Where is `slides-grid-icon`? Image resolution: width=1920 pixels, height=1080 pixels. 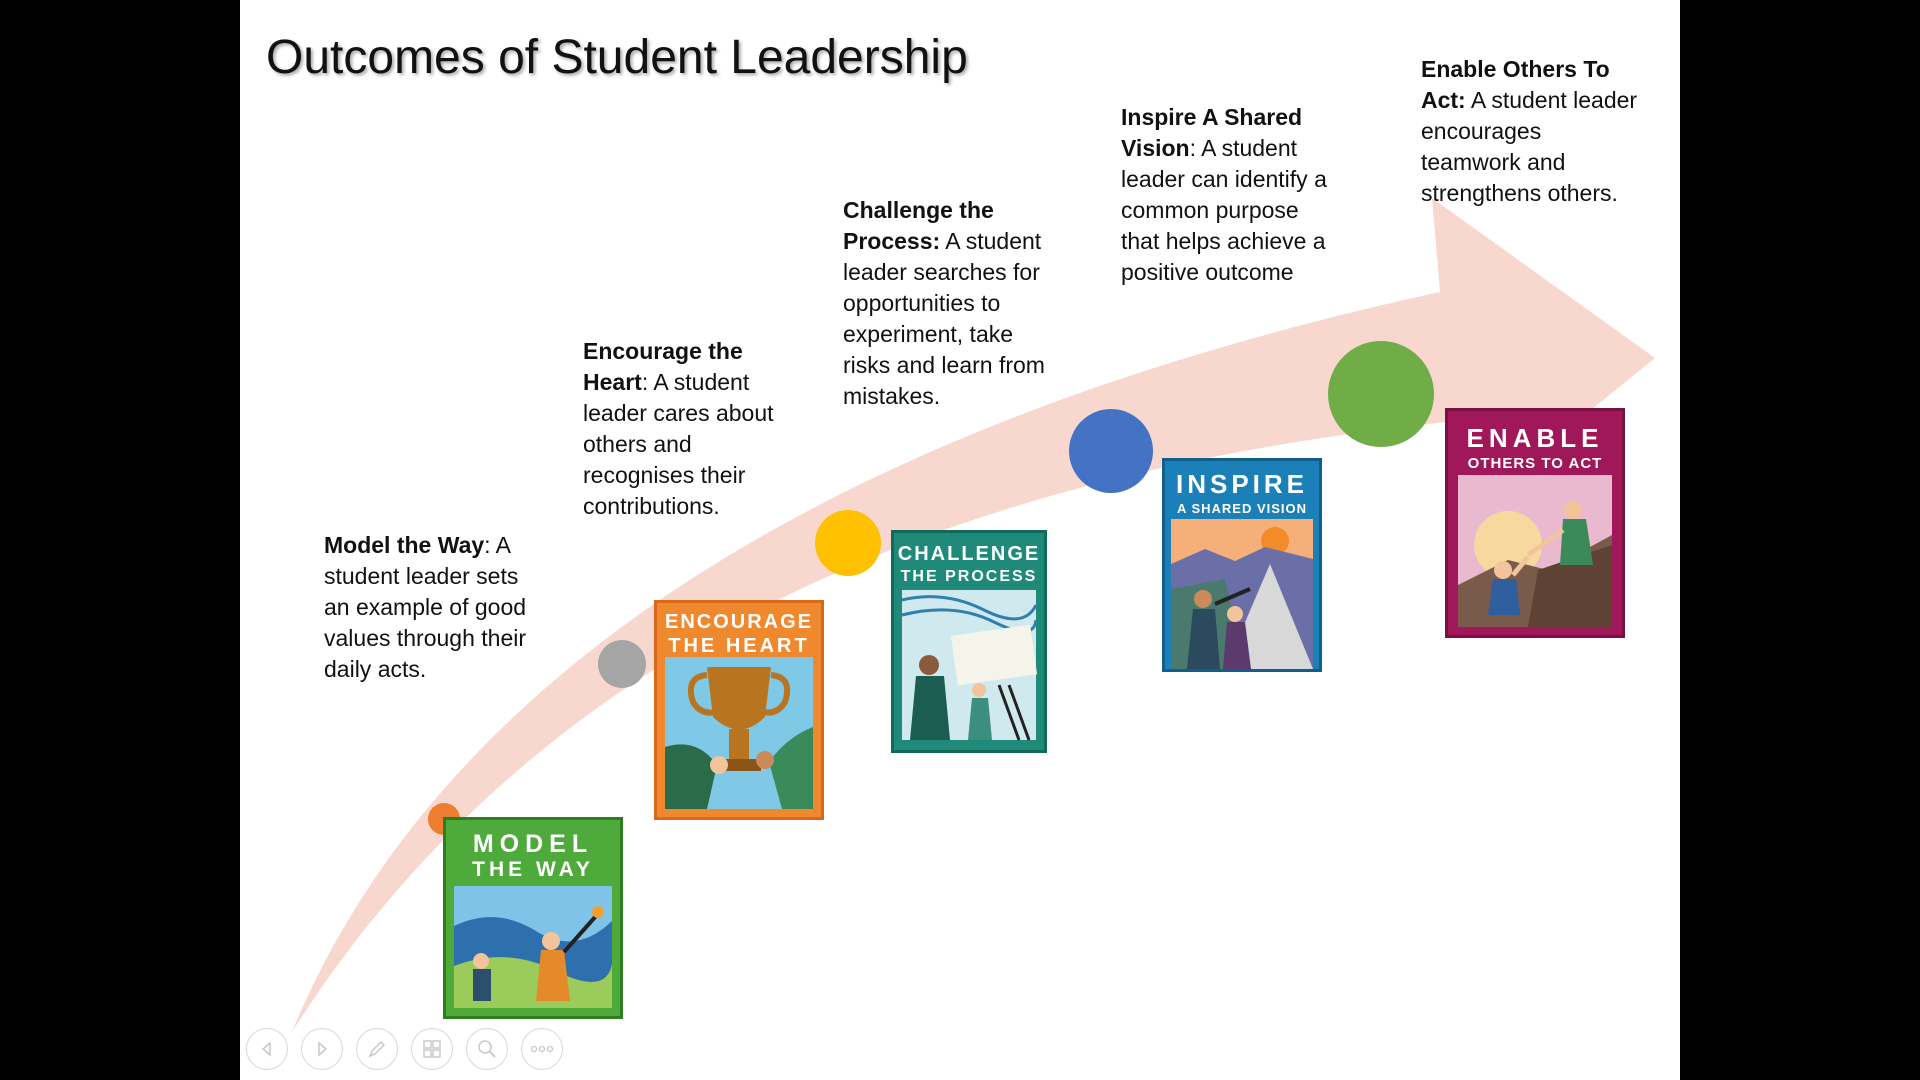
slides-grid-icon is located at coordinates (432, 1049).